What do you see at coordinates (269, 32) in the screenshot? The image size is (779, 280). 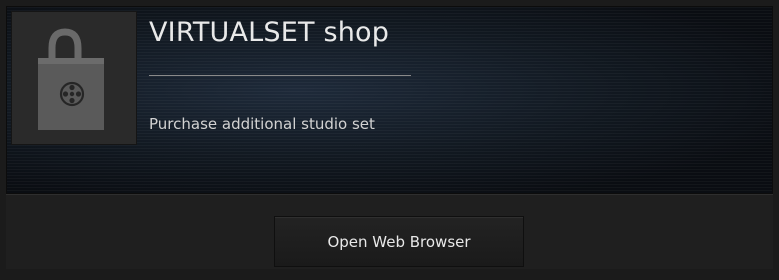 I see `shop-title: VIRTUALSET shop` at bounding box center [269, 32].